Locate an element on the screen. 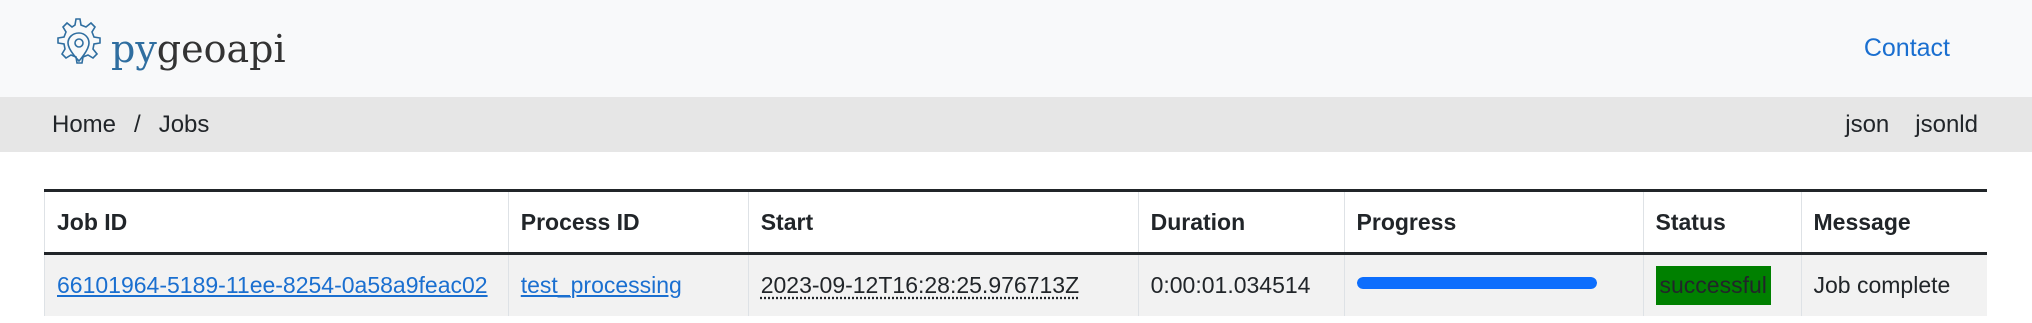 Image resolution: width=2032 pixels, height=323 pixels. brand-name-prefix: py is located at coordinates (134, 48).